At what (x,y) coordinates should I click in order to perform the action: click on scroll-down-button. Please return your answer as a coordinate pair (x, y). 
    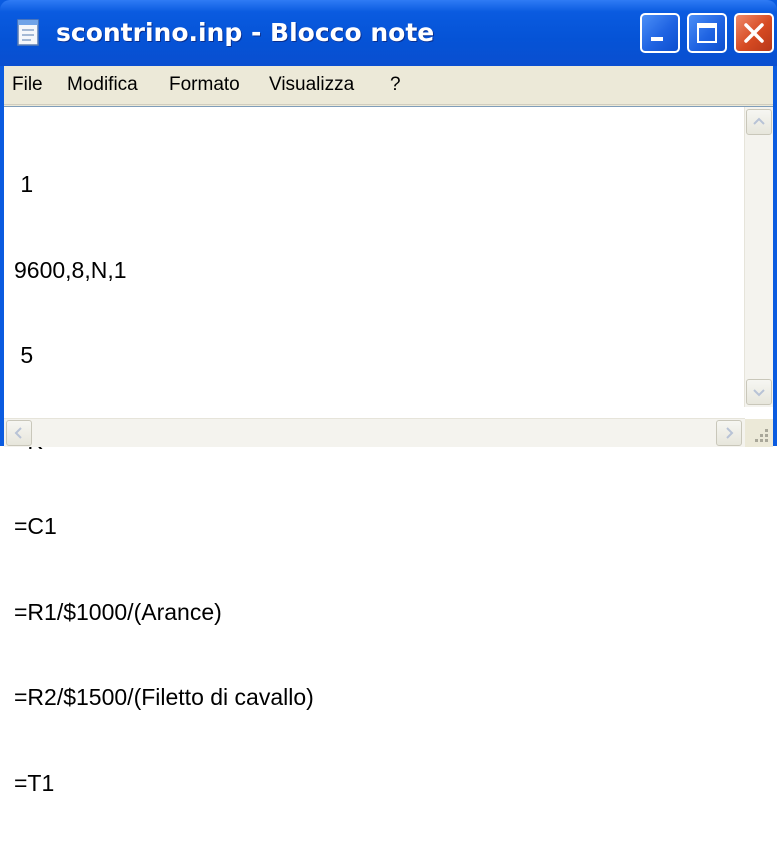
    Looking at the image, I should click on (759, 392).